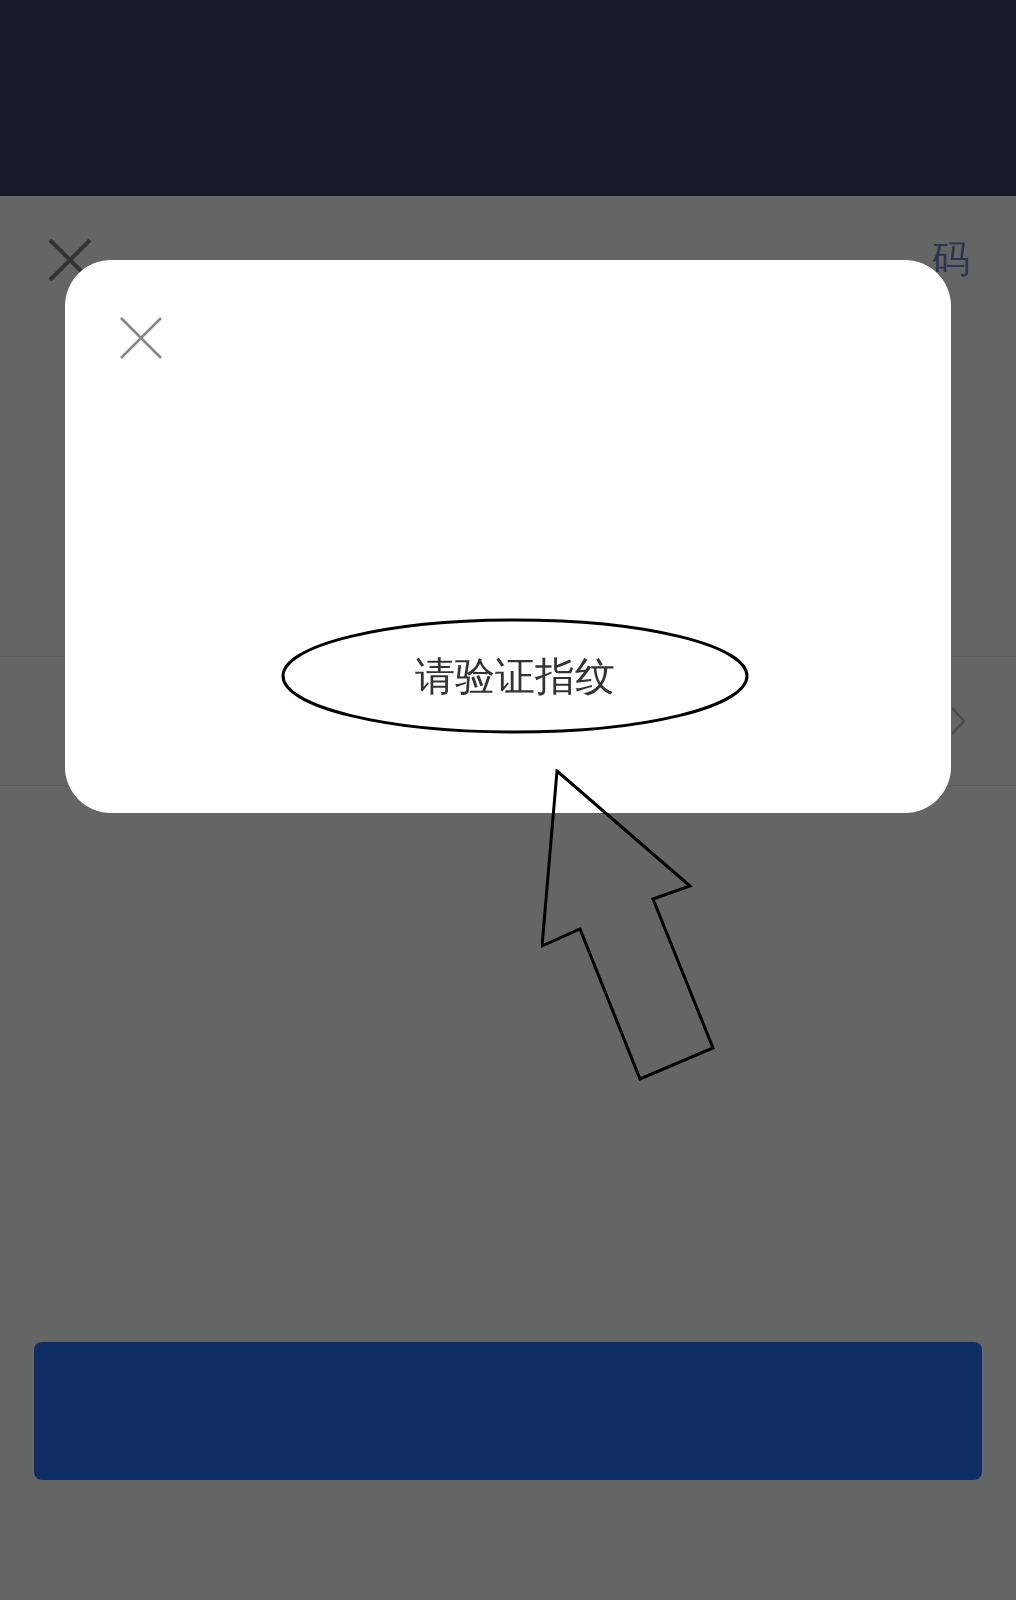  I want to click on fingerprint-prompt: 请验证指纹, so click(515, 676).